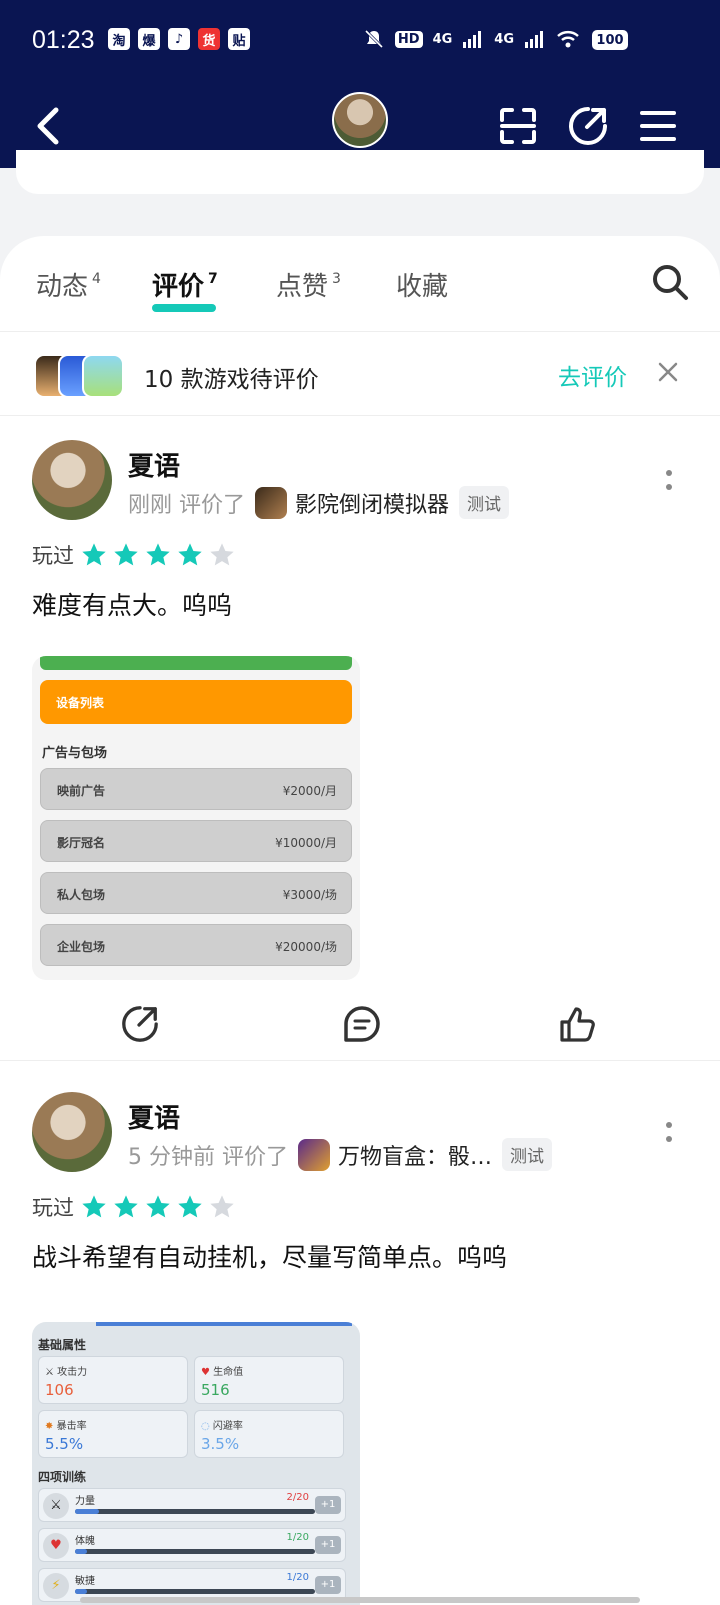 Image resolution: width=720 pixels, height=1605 pixels. I want to click on review-meta: 5 分钟前 评价了 万物盲盒：骰… 测试, so click(340, 1154).